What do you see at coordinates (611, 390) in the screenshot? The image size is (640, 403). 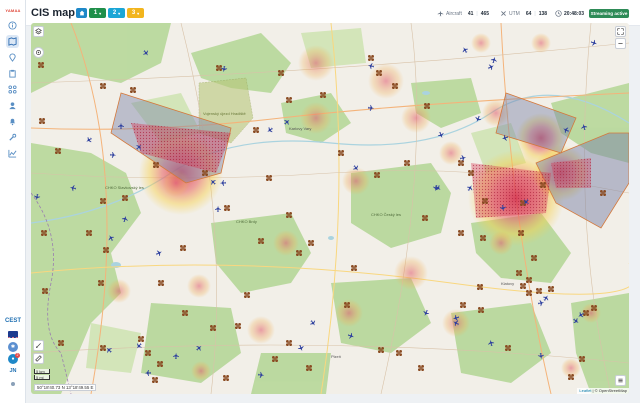 I see `osm-link: © OpenStreetMap` at bounding box center [611, 390].